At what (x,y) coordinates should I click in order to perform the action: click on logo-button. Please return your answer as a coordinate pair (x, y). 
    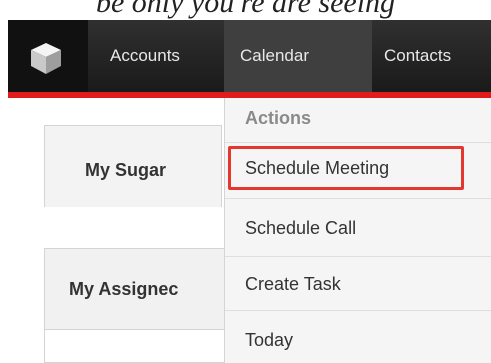
    Looking at the image, I should click on (48, 56).